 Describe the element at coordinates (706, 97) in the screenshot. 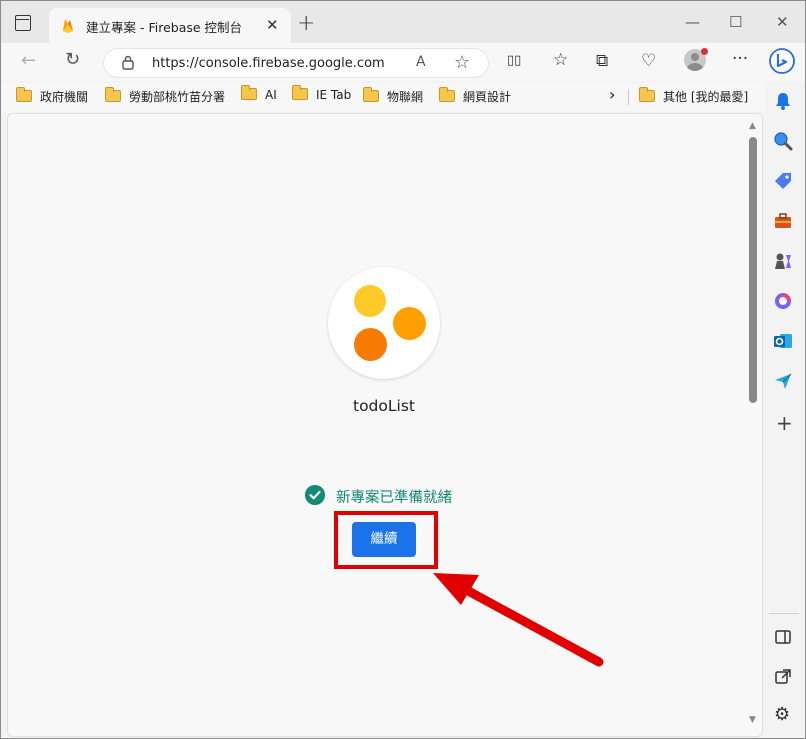

I see `bookmark-label: 其他 [我的最愛]` at that location.